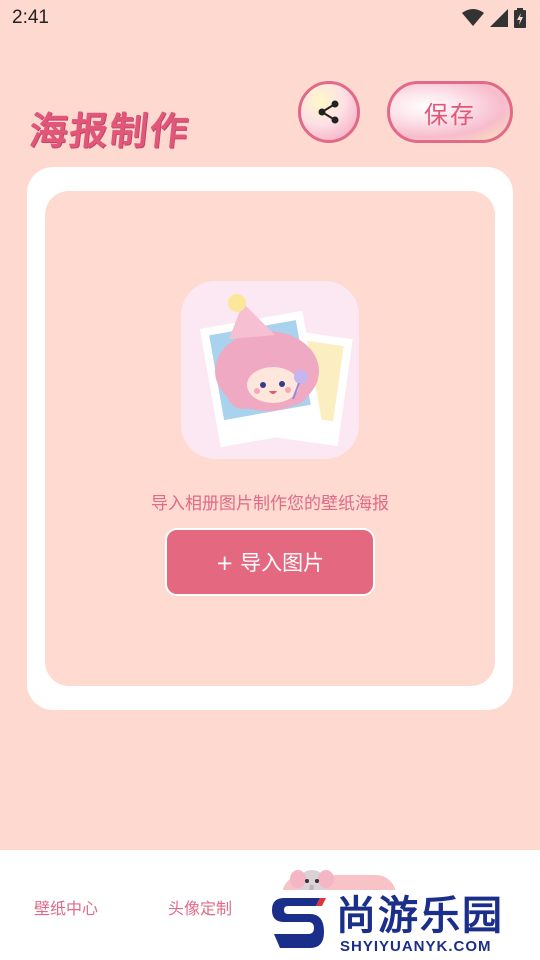 This screenshot has width=540, height=960. What do you see at coordinates (270, 112) in the screenshot?
I see `header: 海报制作 保存` at bounding box center [270, 112].